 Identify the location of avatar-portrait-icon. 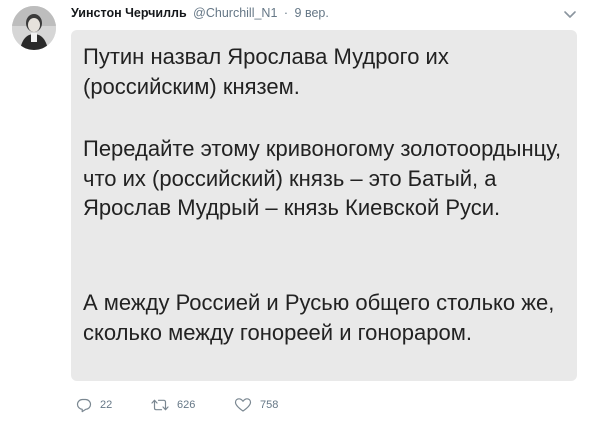
(34, 28).